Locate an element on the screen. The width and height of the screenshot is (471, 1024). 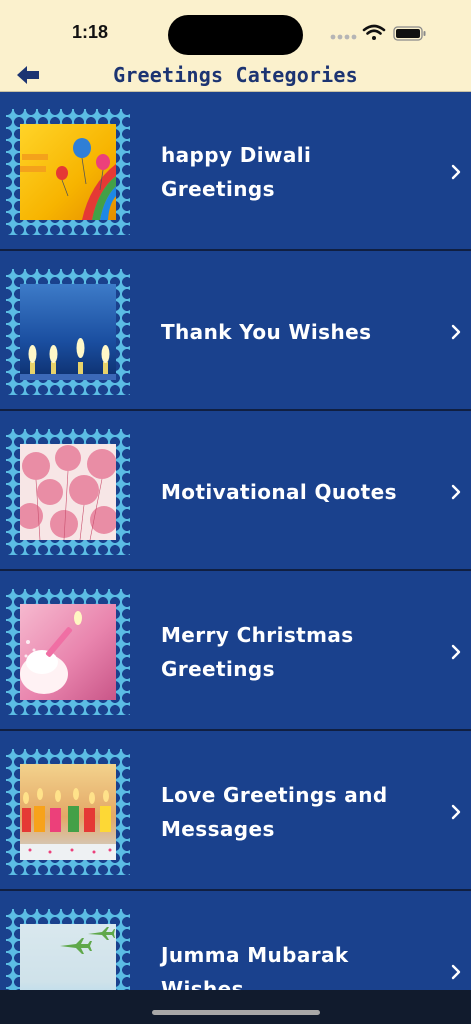
battery-icon is located at coordinates (409, 33).